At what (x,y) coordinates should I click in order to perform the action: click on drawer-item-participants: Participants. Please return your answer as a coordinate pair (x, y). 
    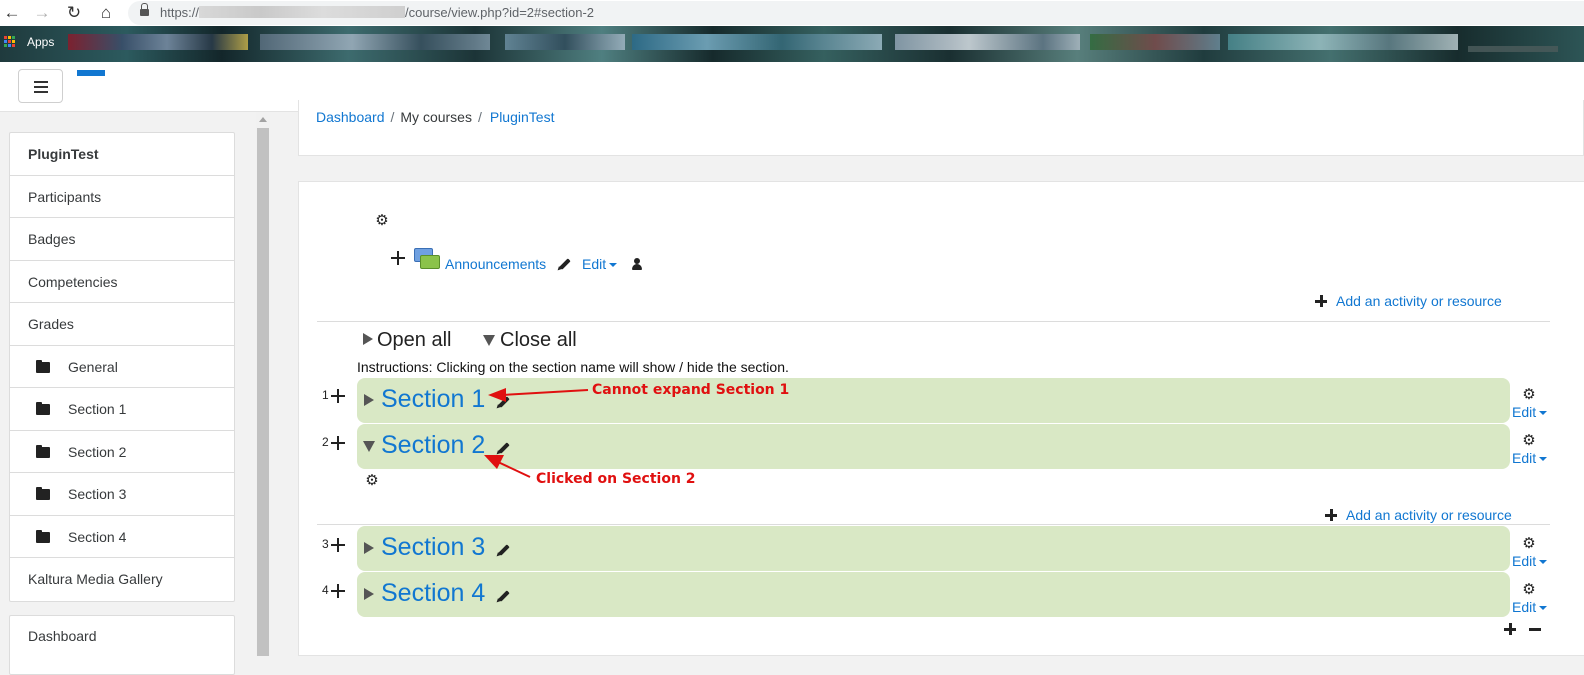
    Looking at the image, I should click on (122, 197).